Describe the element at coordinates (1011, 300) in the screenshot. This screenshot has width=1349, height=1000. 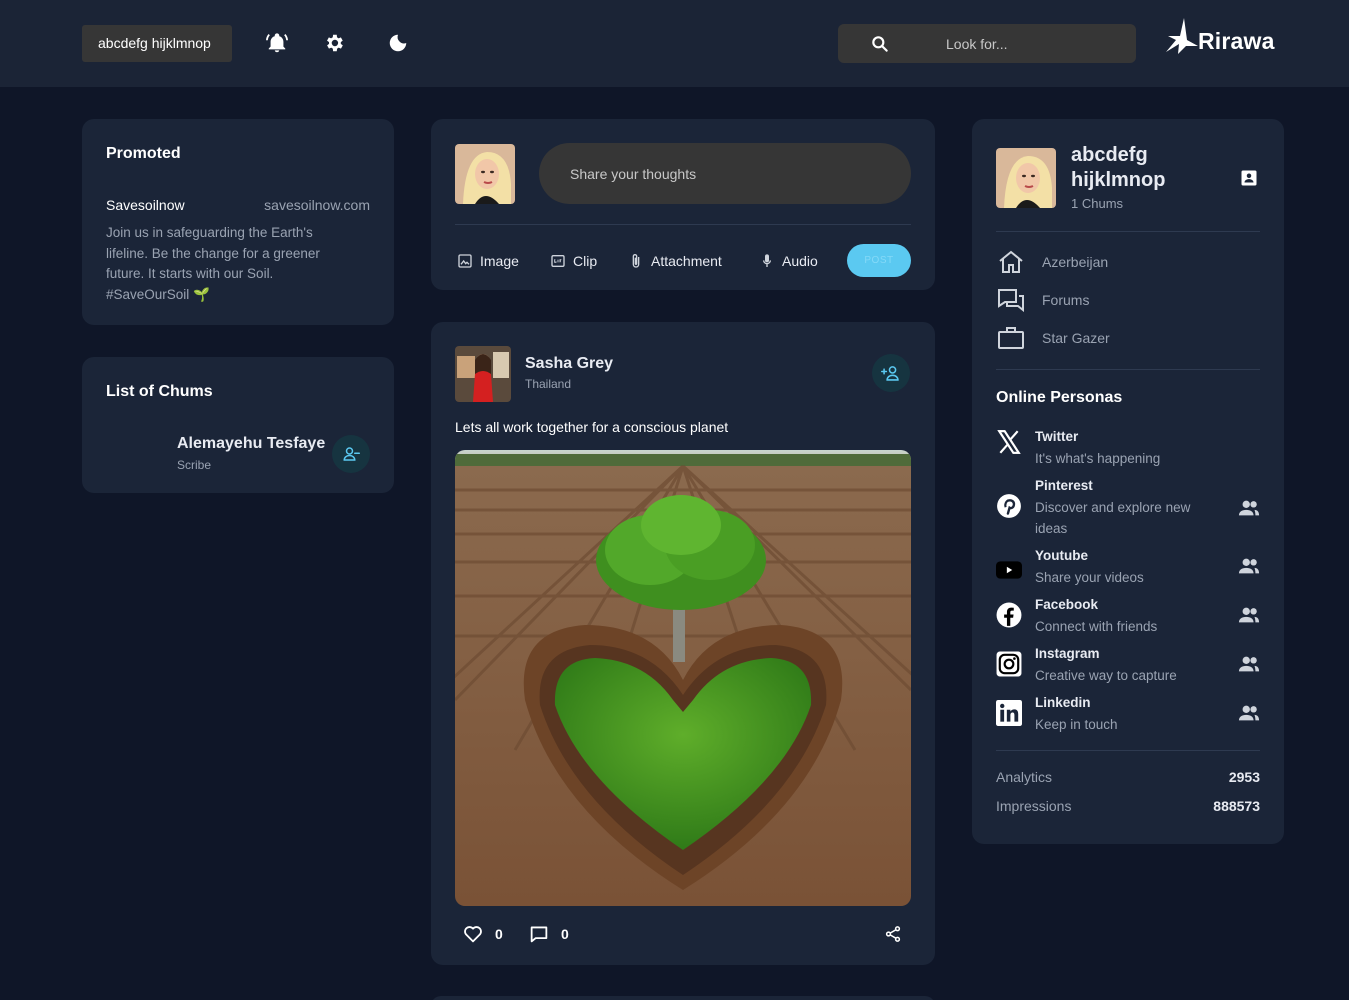
I see `forum-icon` at that location.